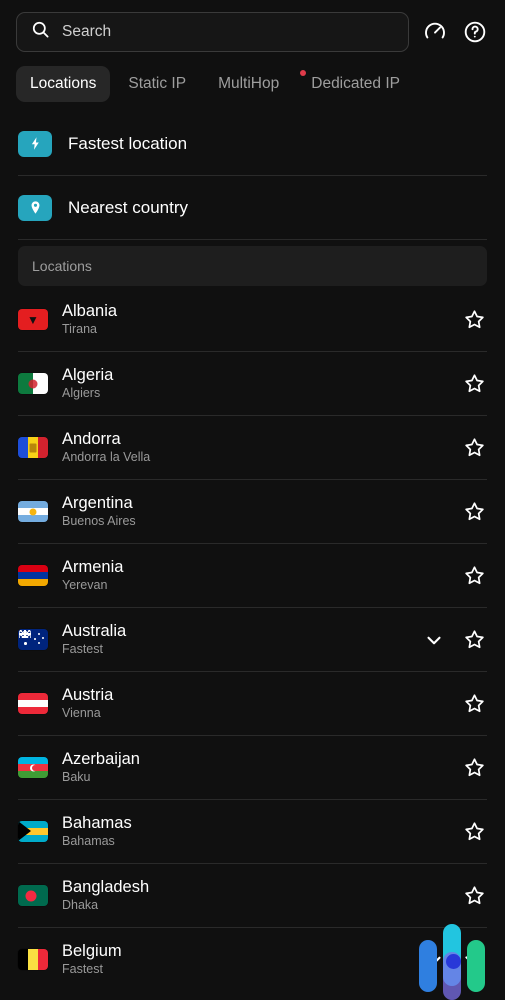  I want to click on tab-label: Static IP, so click(157, 83).